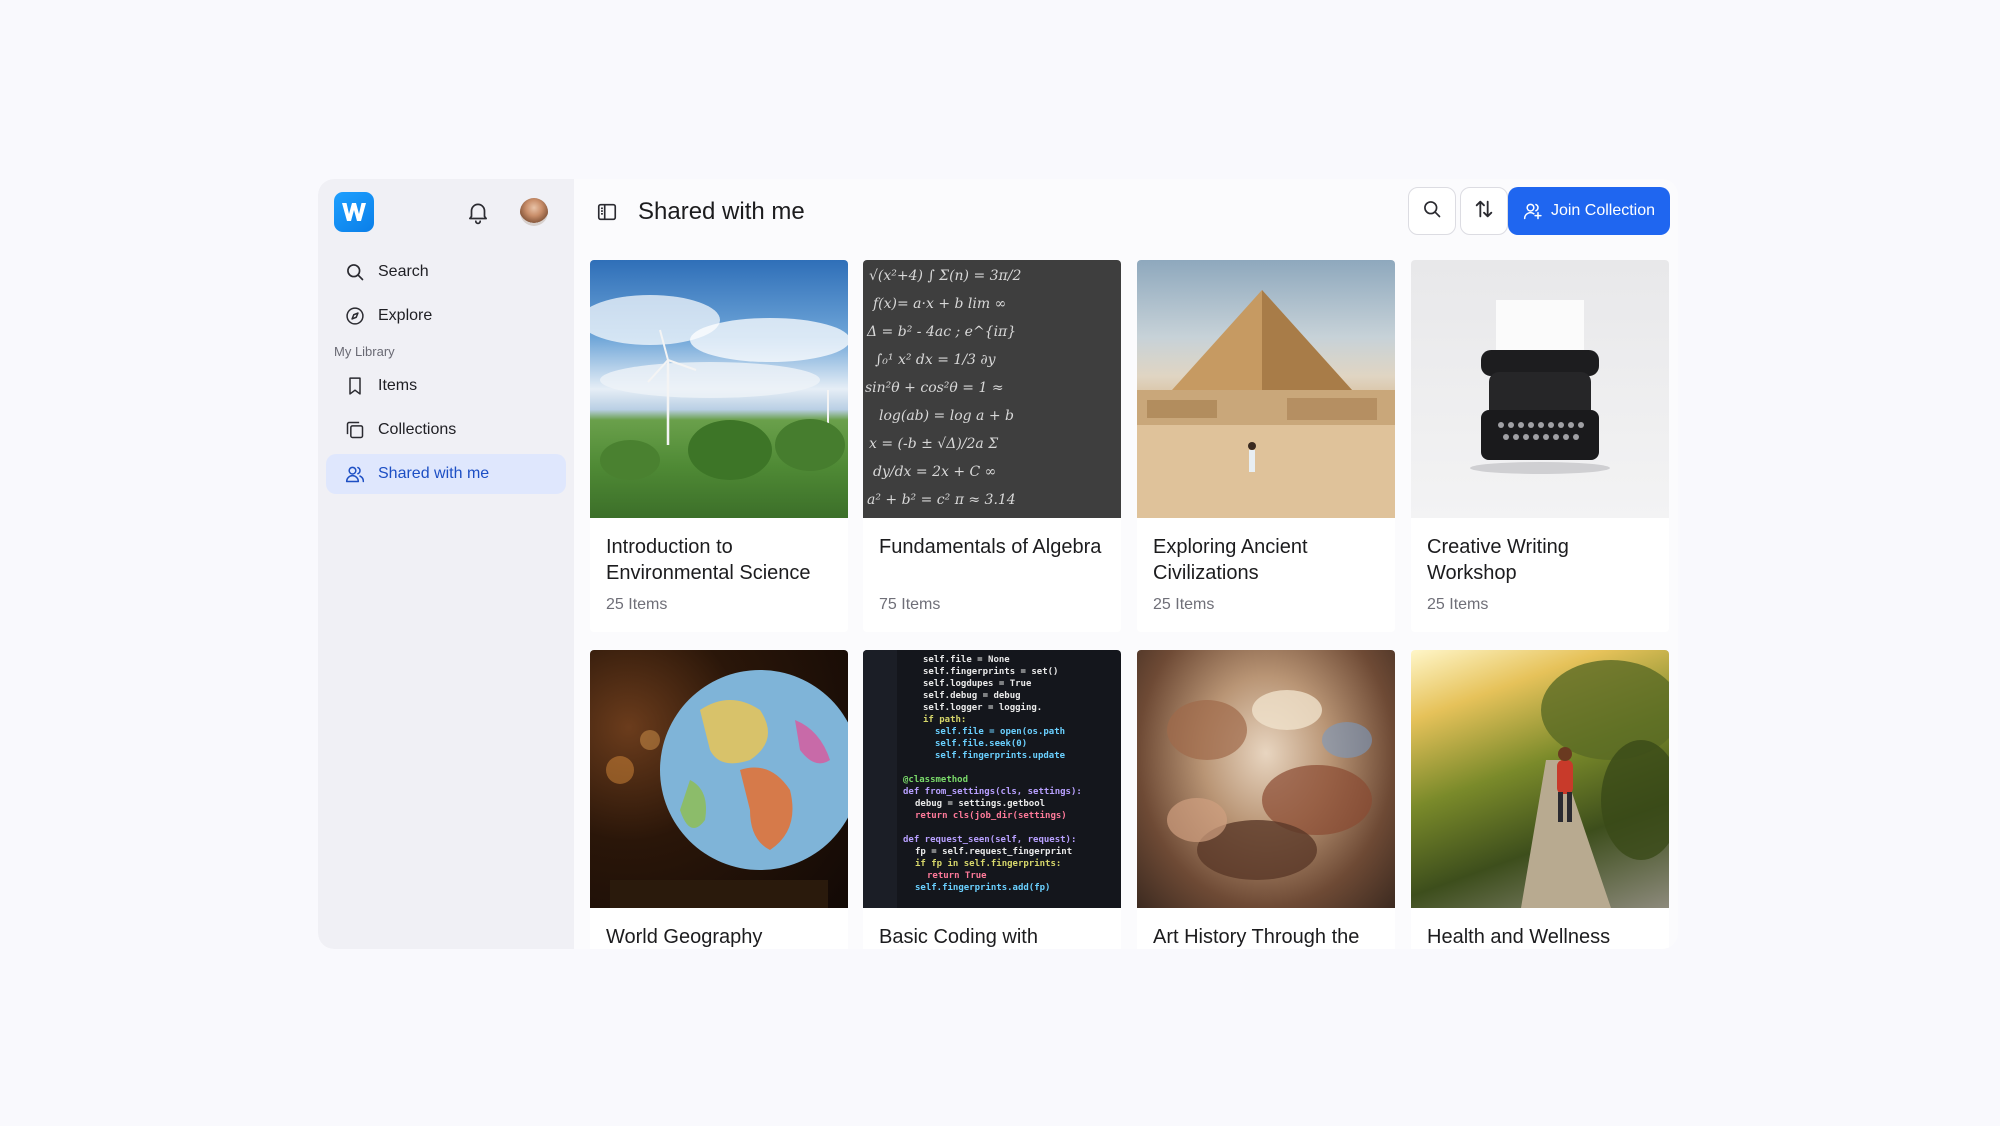 Image resolution: width=2000 pixels, height=1126 pixels. What do you see at coordinates (935, 780) in the screenshot?
I see `svg-text: @classmethod` at bounding box center [935, 780].